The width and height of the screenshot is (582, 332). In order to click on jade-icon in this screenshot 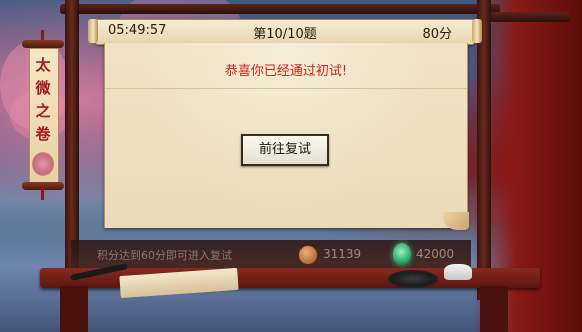, I will do `click(402, 254)`.